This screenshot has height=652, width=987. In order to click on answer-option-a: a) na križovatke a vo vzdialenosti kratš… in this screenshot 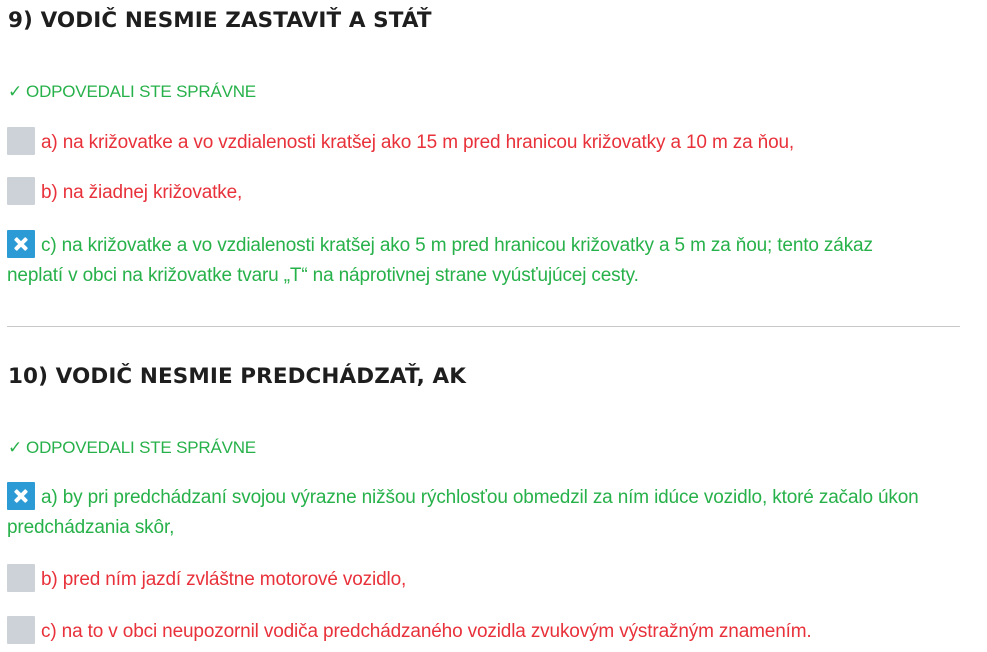, I will do `click(469, 142)`.